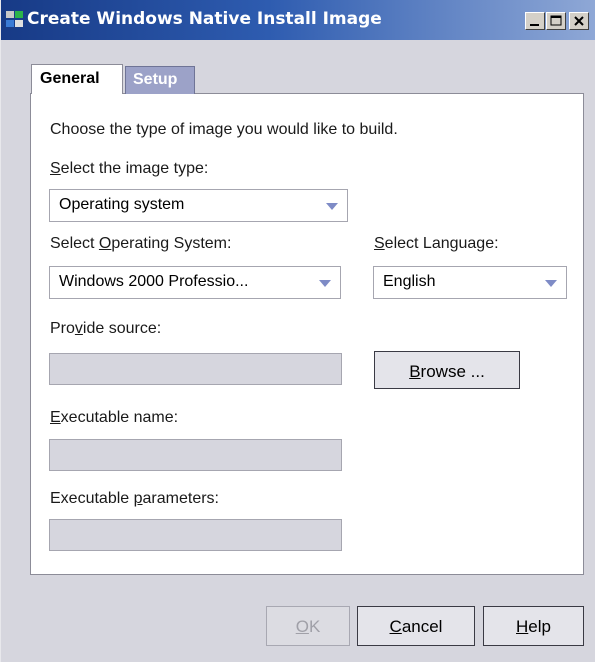 The height and width of the screenshot is (662, 595). Describe the element at coordinates (198, 205) in the screenshot. I see `image-type-dropdown: Operating system` at that location.